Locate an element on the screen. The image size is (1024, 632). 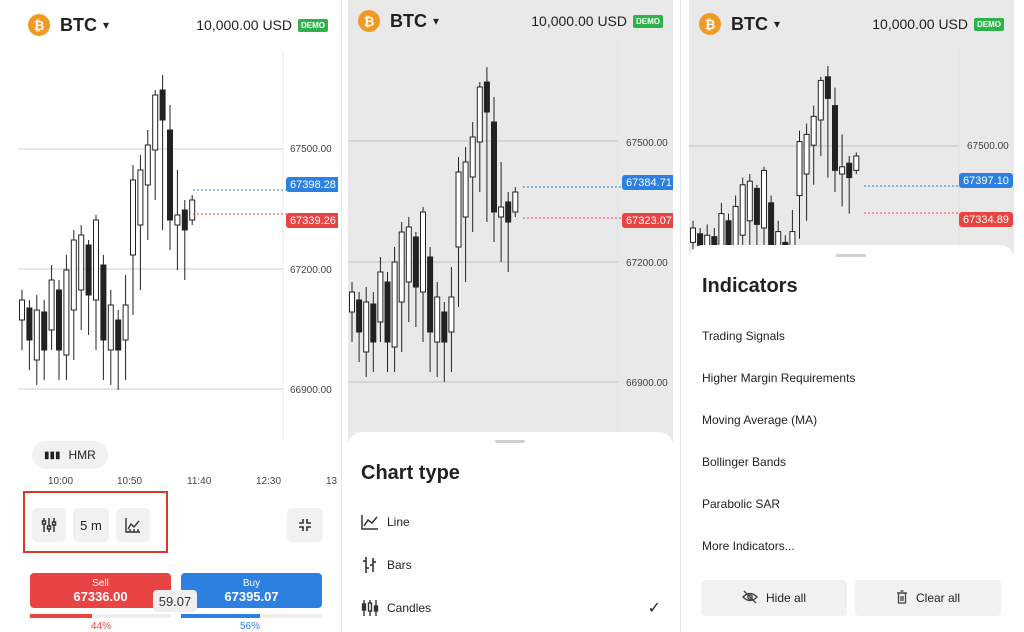
trash-icon is located at coordinates (902, 598).